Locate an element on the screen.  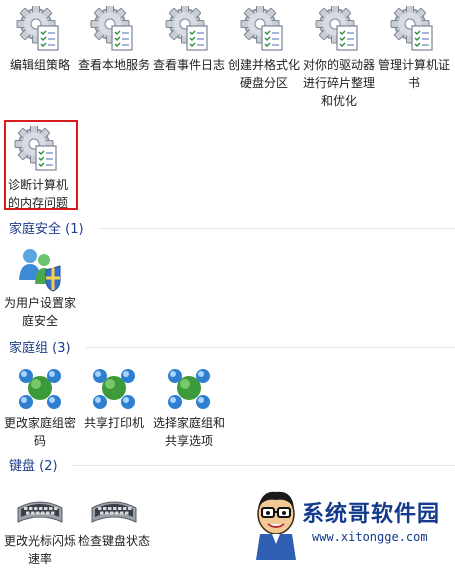
tile-create-format-partitions: 创建并格式化硬盘分区 is located at coordinates (264, 48).